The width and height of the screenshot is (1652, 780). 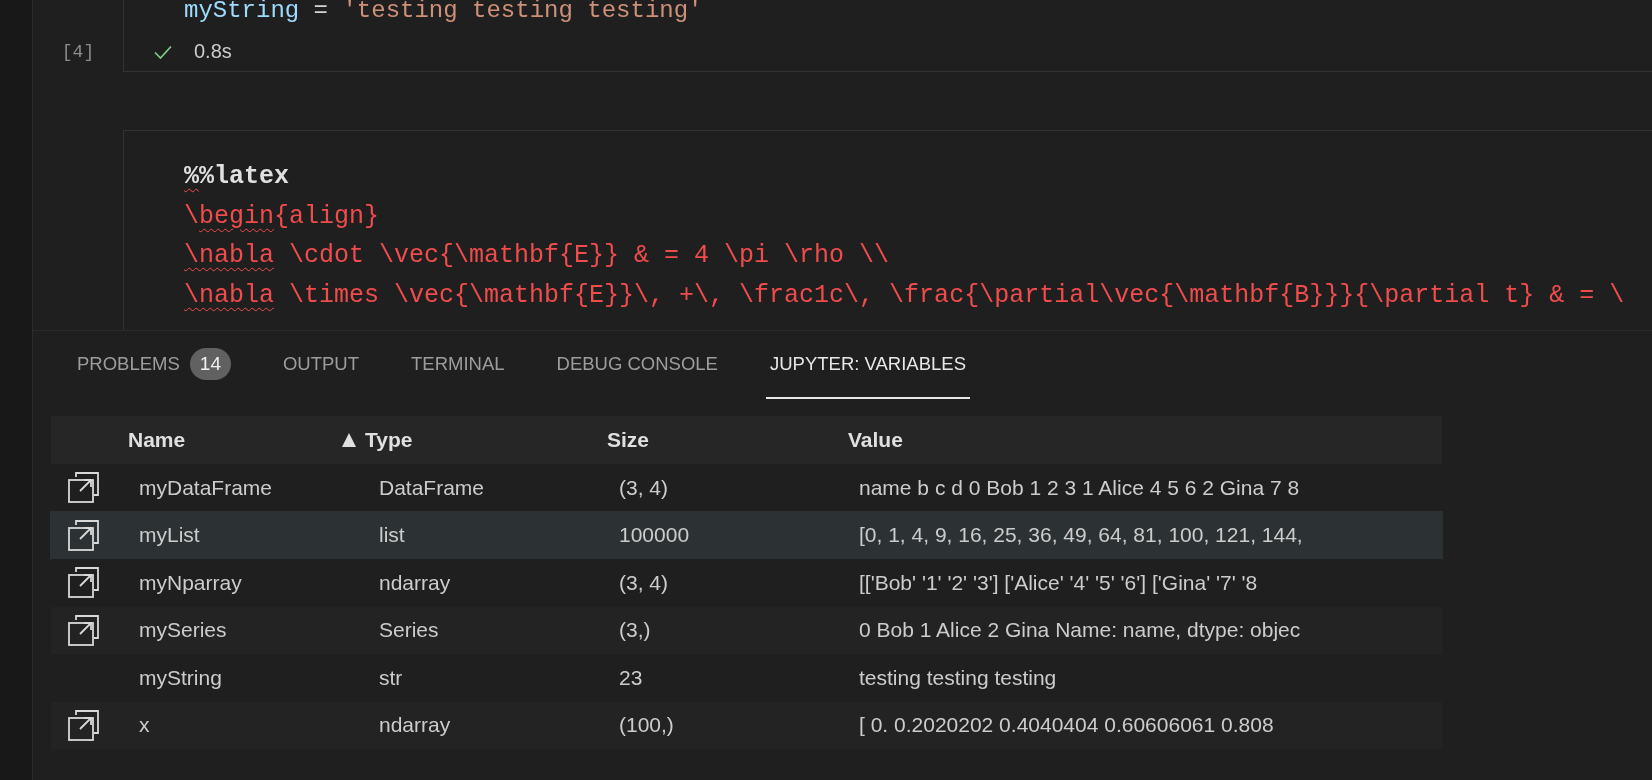 What do you see at coordinates (390, 677) in the screenshot?
I see `type-cell-text: str` at bounding box center [390, 677].